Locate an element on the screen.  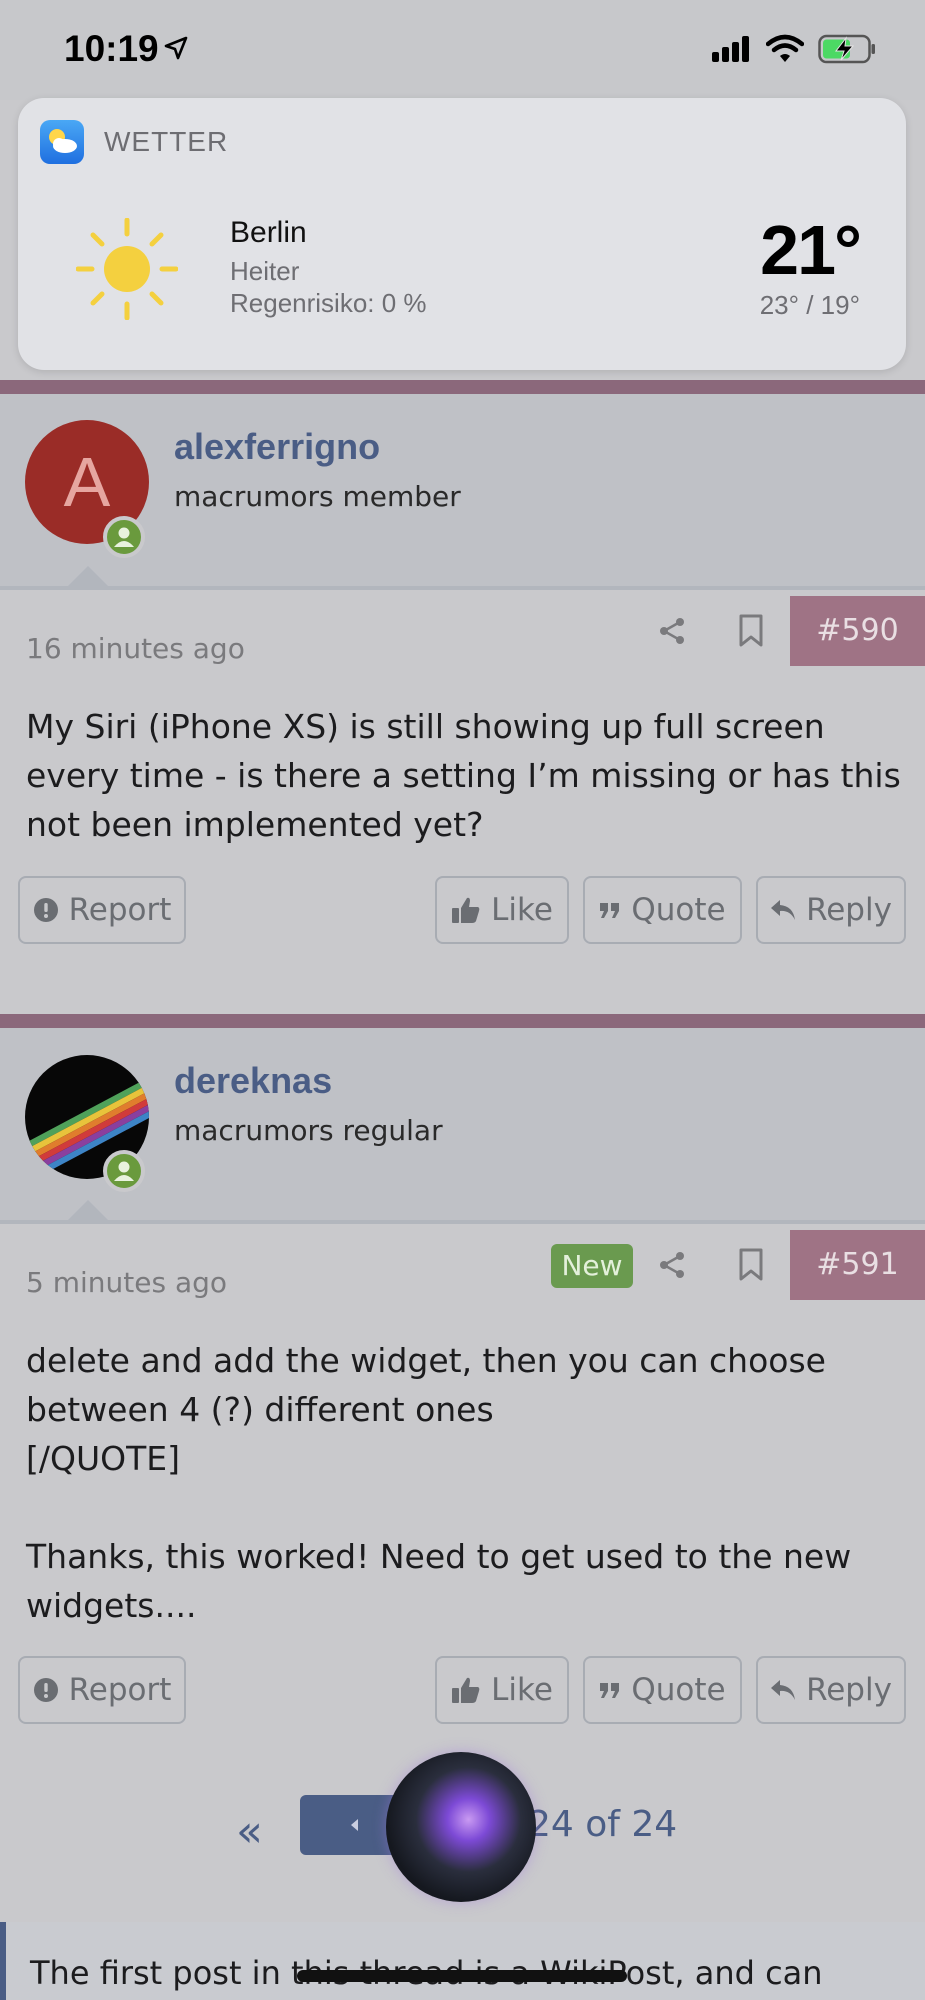
post-timestamp: 5 minutes ago is located at coordinates (126, 1282).